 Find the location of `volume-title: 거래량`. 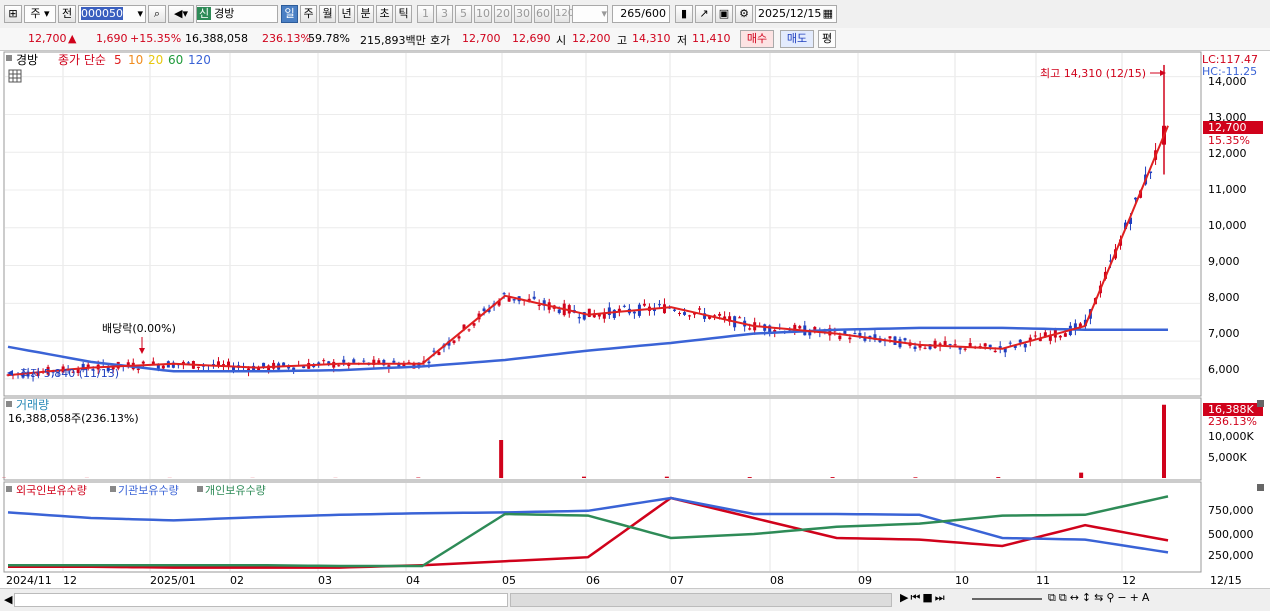

volume-title: 거래량 is located at coordinates (32, 405).